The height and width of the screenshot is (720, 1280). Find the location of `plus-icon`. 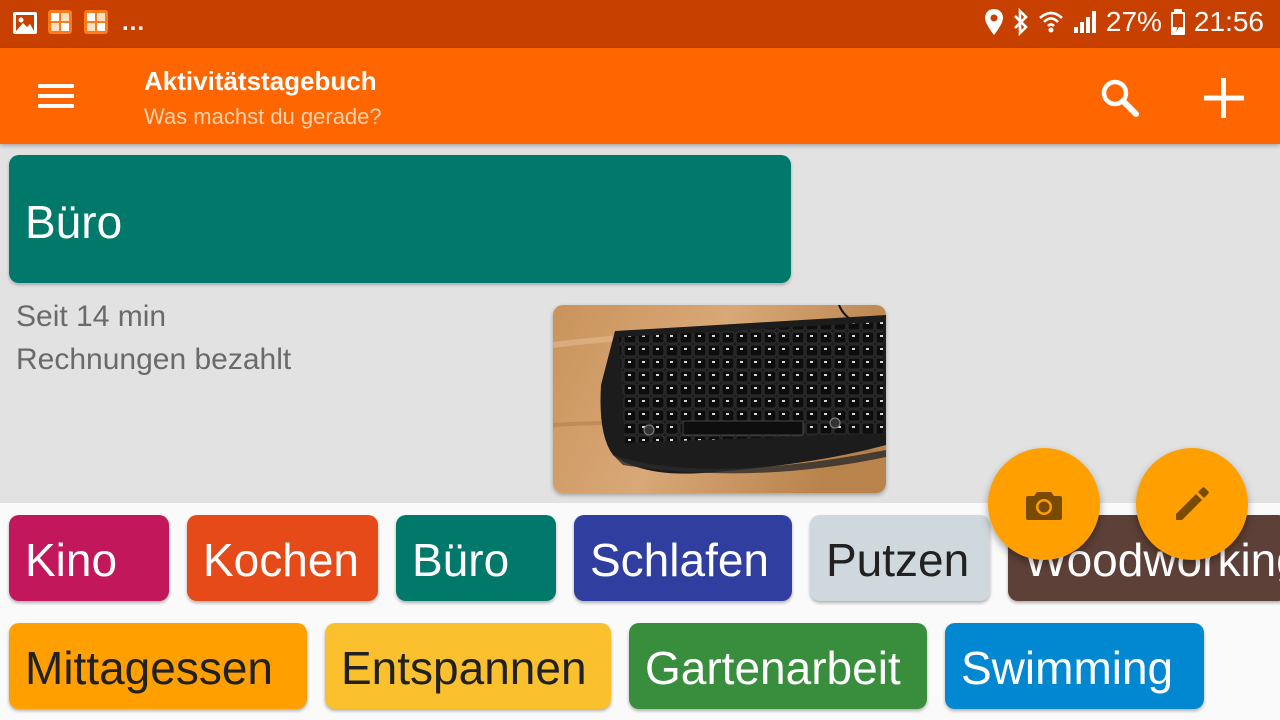

plus-icon is located at coordinates (1224, 98).